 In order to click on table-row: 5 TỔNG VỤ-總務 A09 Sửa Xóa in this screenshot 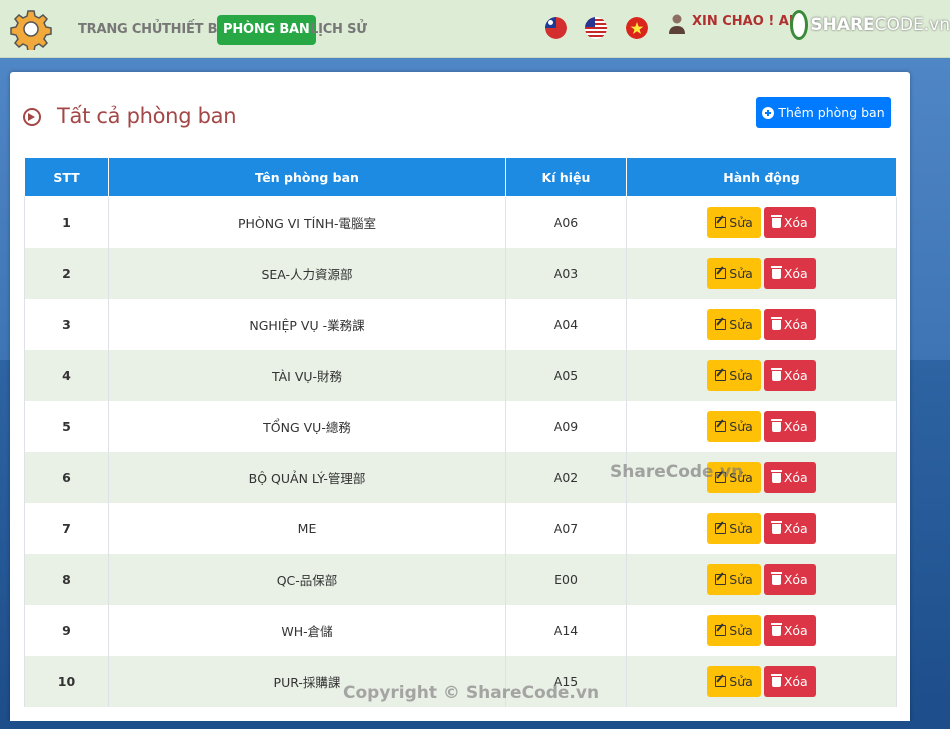, I will do `click(460, 426)`.